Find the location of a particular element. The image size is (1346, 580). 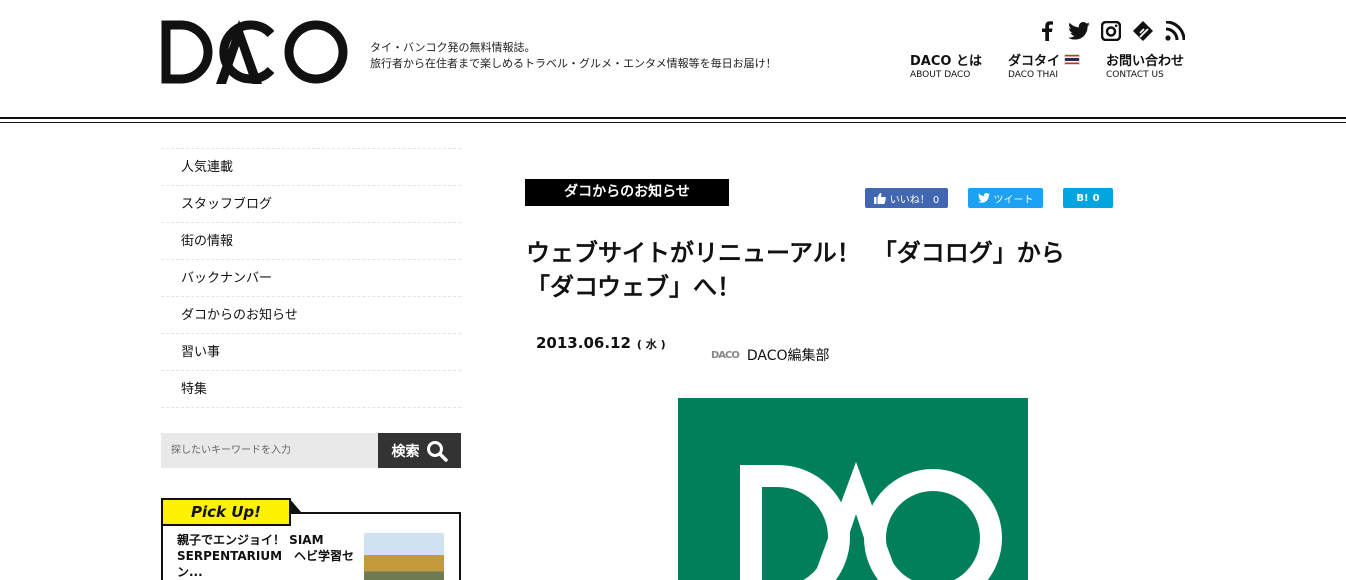

tagline-line-1: タイ・バンコク発の無料情報誌。 is located at coordinates (453, 47).